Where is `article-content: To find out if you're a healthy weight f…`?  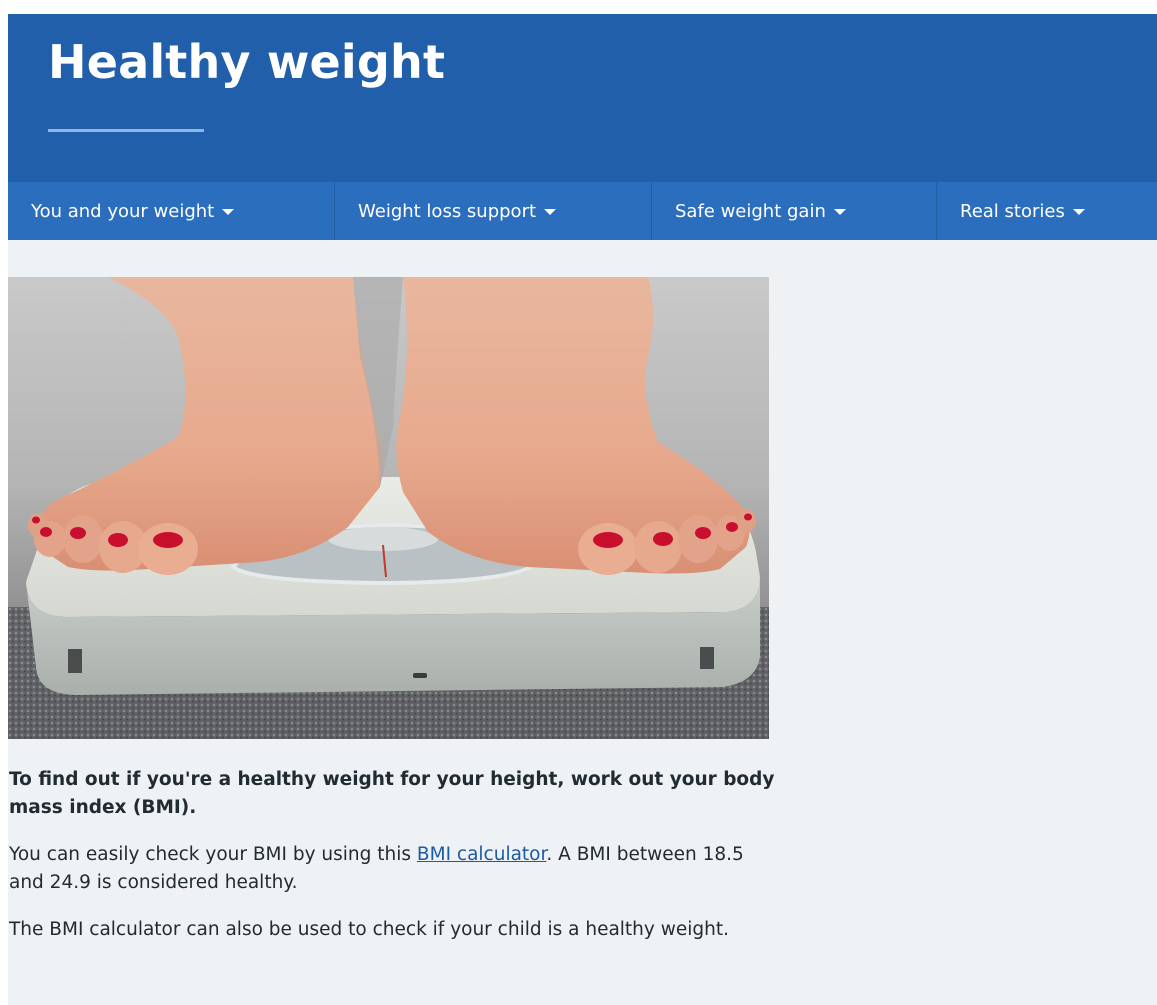 article-content: To find out if you're a healthy weight f… is located at coordinates (394, 864).